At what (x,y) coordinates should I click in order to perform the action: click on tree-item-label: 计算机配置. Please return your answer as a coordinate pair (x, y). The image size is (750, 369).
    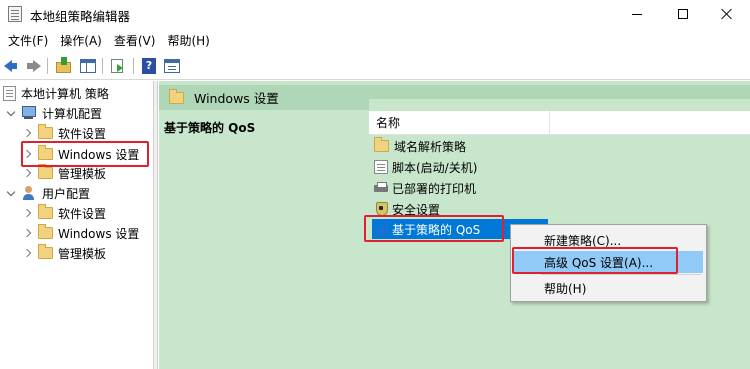
    Looking at the image, I should click on (72, 113).